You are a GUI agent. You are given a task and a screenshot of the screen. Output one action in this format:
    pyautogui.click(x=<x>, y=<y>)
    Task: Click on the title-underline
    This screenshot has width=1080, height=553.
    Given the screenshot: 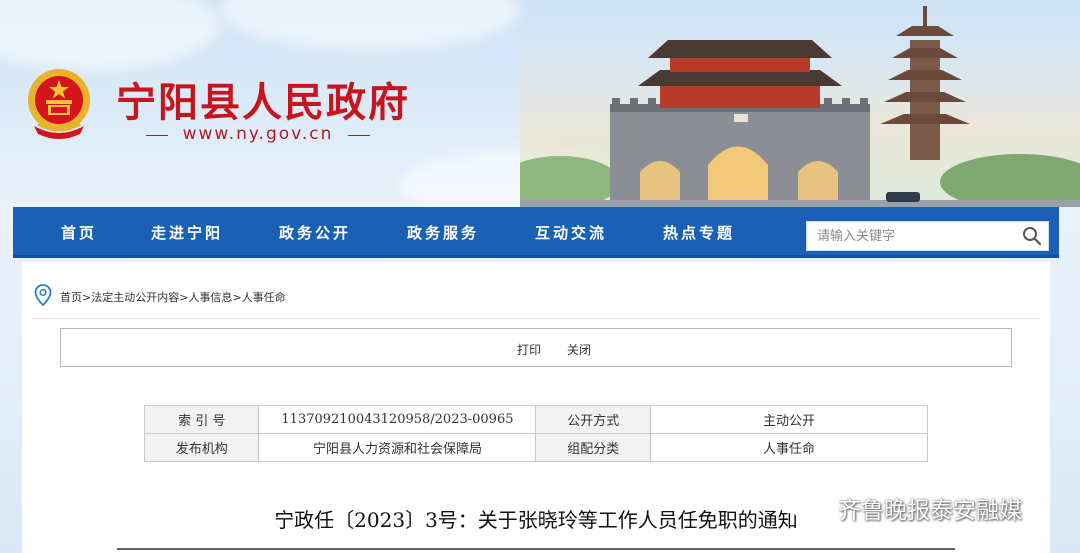 What is the action you would take?
    pyautogui.click(x=536, y=549)
    